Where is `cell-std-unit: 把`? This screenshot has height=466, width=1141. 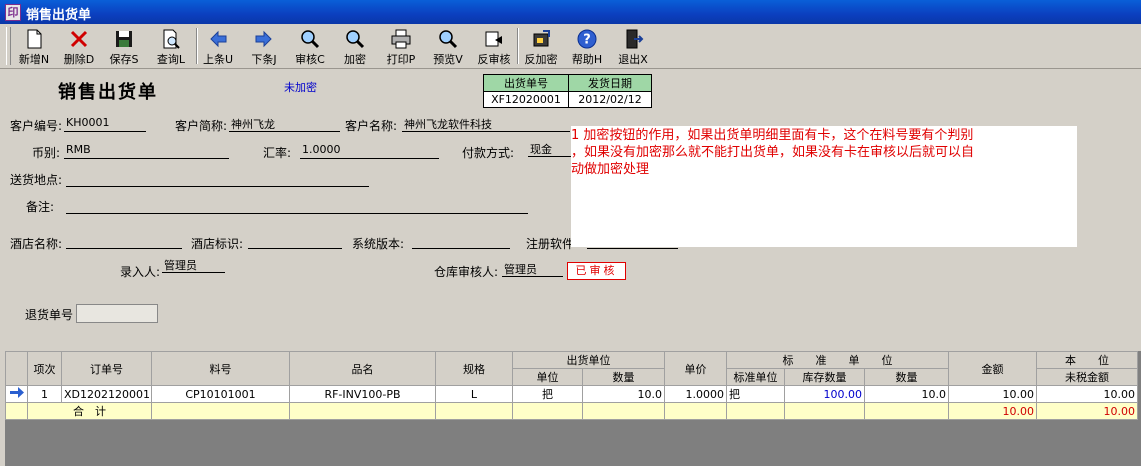
cell-std-unit: 把 is located at coordinates (755, 394).